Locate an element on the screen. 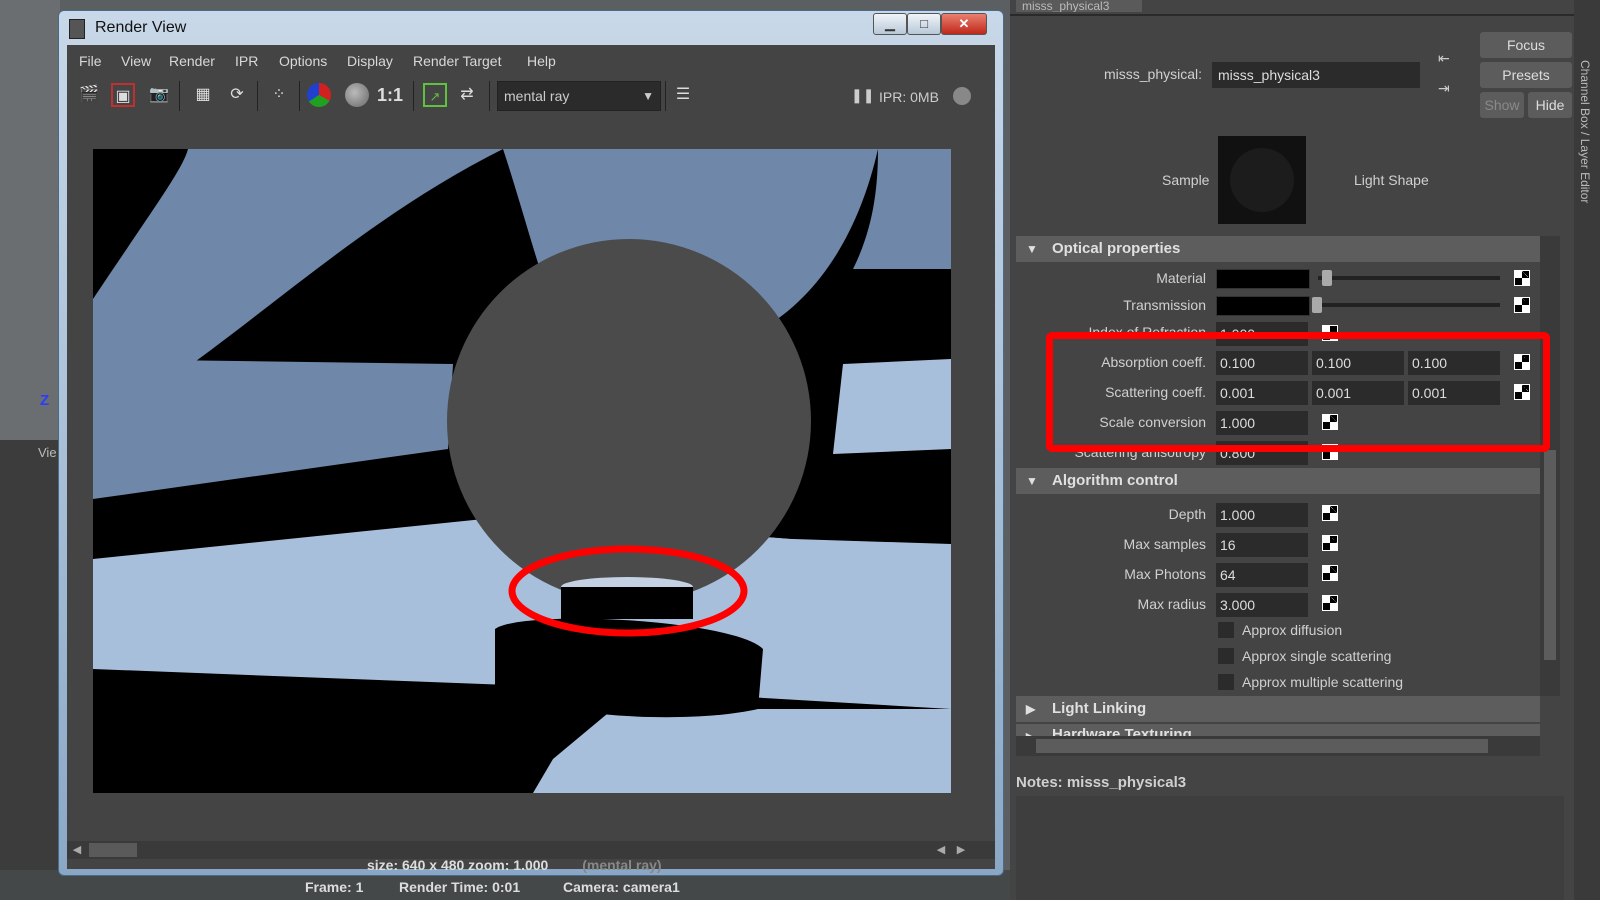  menu-view: View is located at coordinates (136, 61).